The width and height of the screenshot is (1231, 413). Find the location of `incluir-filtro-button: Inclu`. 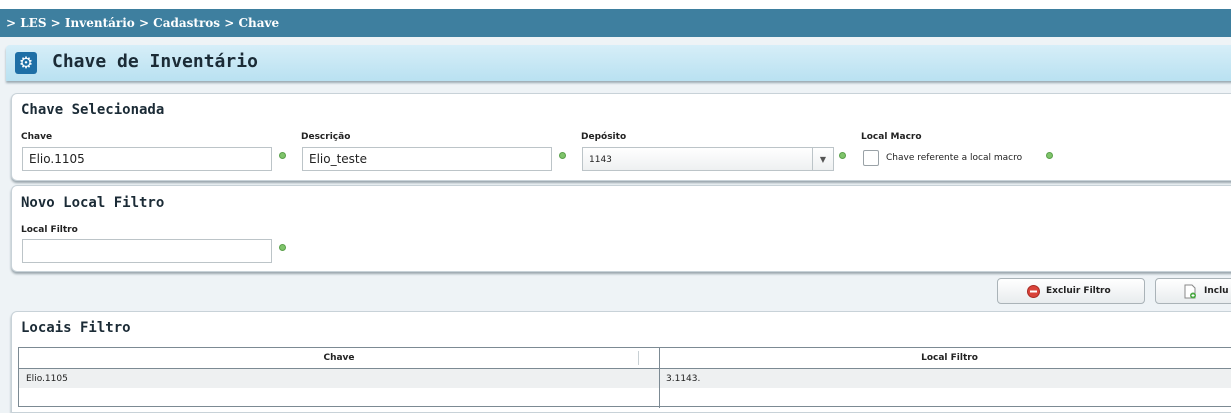

incluir-filtro-button: Inclu is located at coordinates (1193, 291).